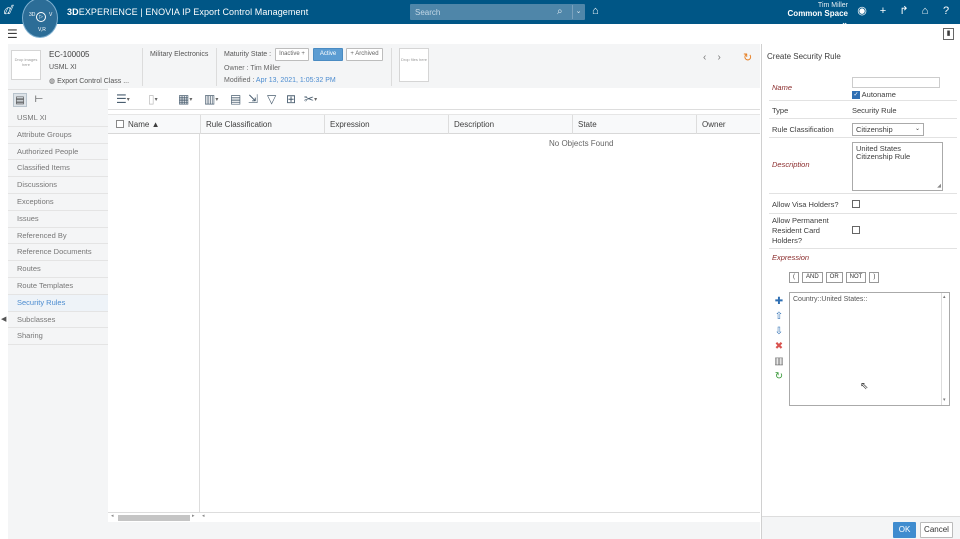  What do you see at coordinates (896, 82) in the screenshot?
I see `name-input` at bounding box center [896, 82].